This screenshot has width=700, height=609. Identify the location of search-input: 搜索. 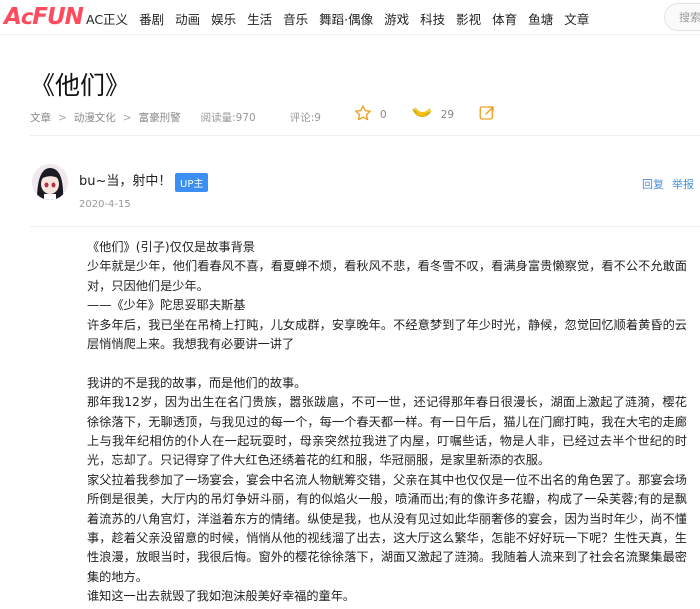
(682, 17).